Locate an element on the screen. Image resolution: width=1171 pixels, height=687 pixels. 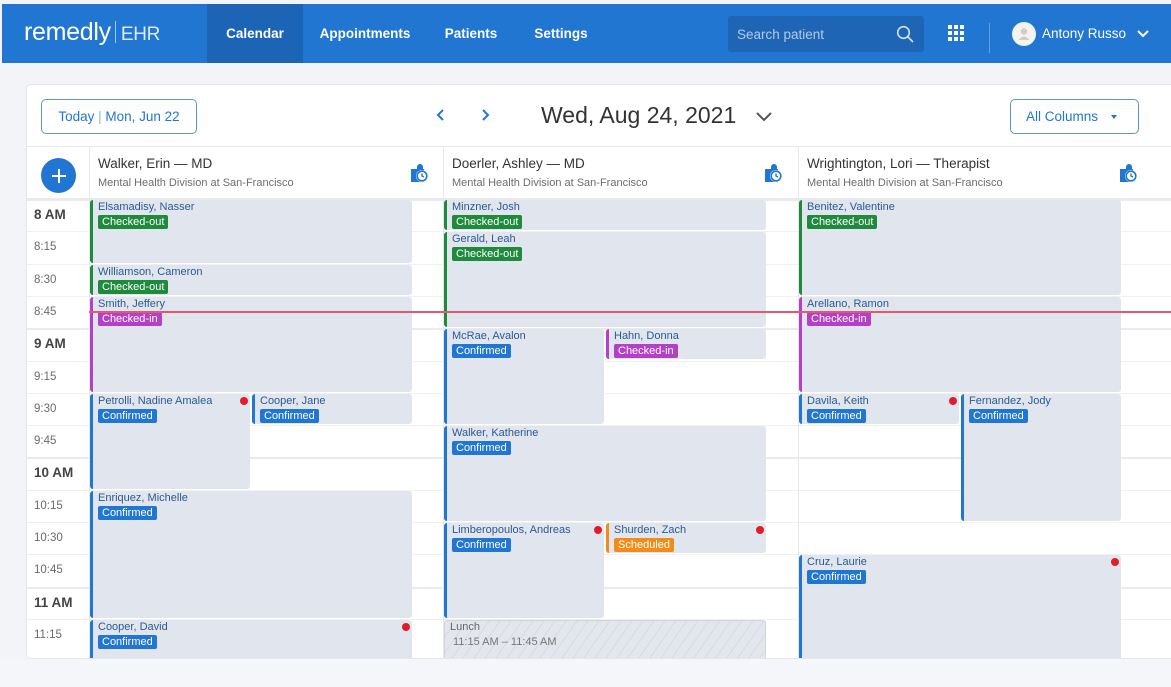
chevron-right-icon is located at coordinates (485, 115).